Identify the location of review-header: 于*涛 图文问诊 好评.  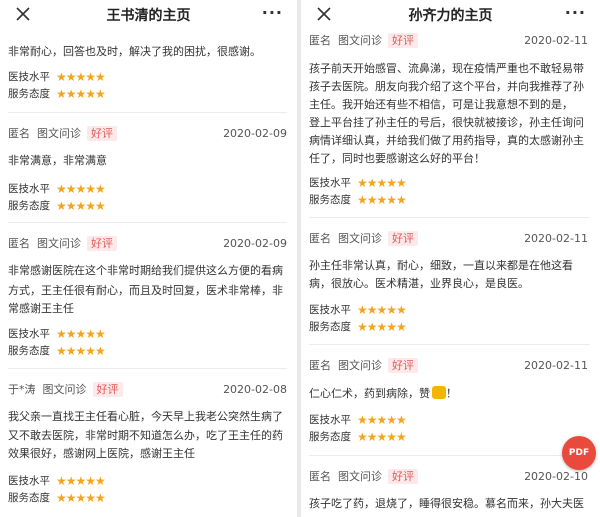
(65, 389).